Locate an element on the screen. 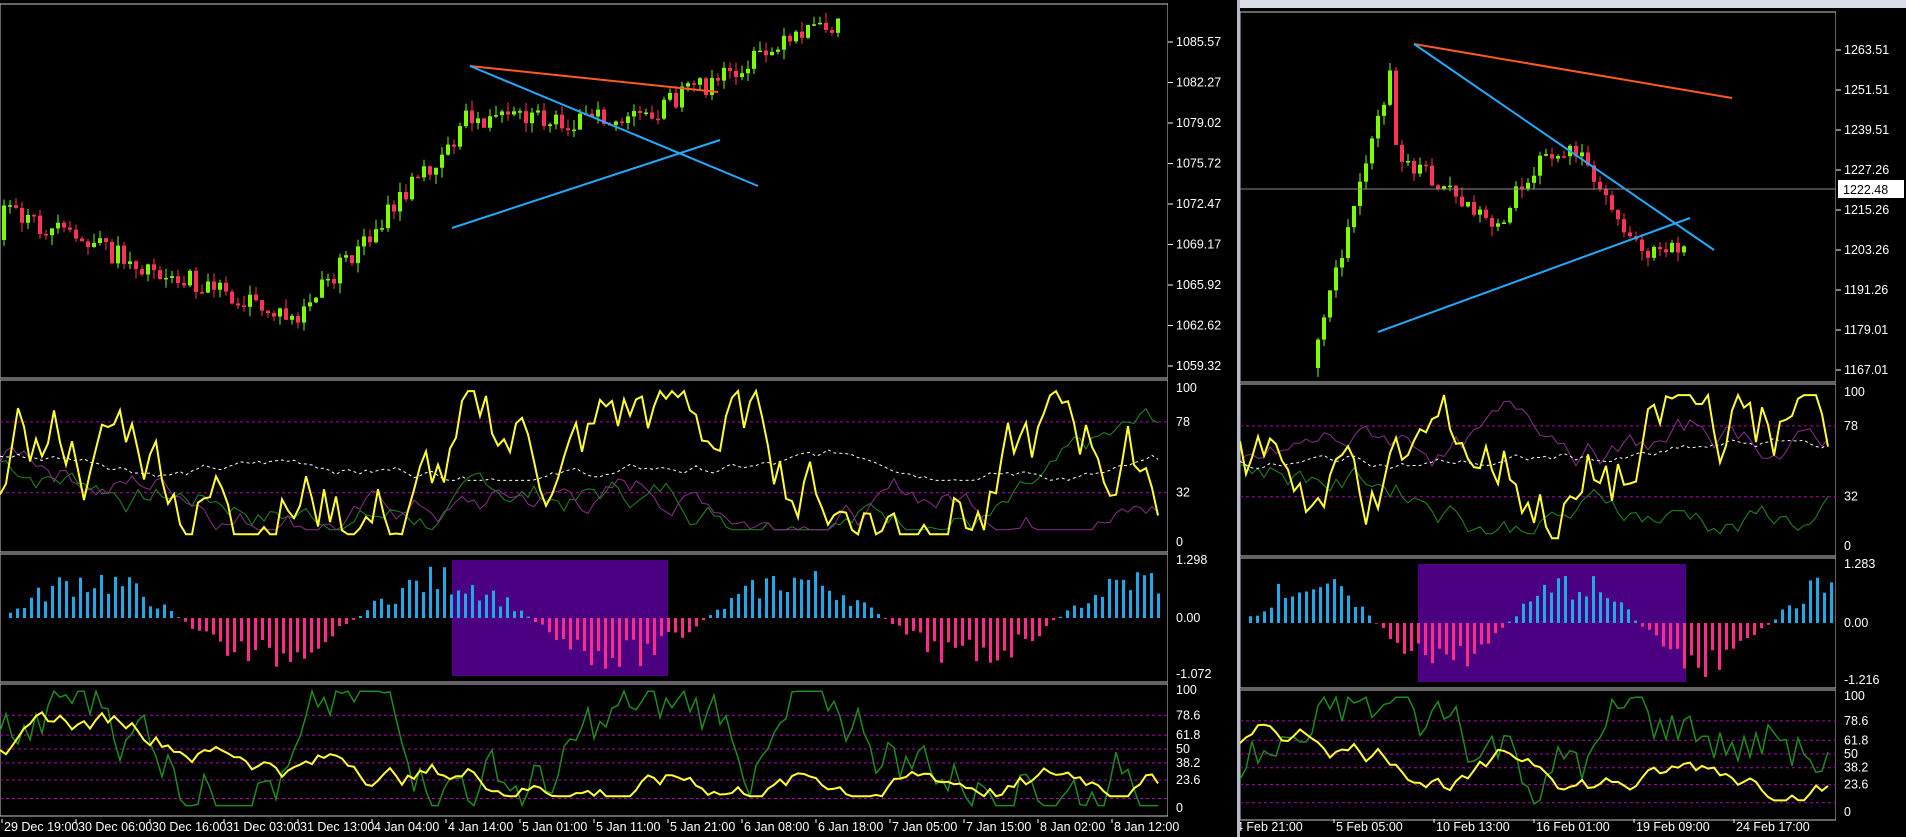  time-axis-label: 5 Jan 01:00 is located at coordinates (554, 827).